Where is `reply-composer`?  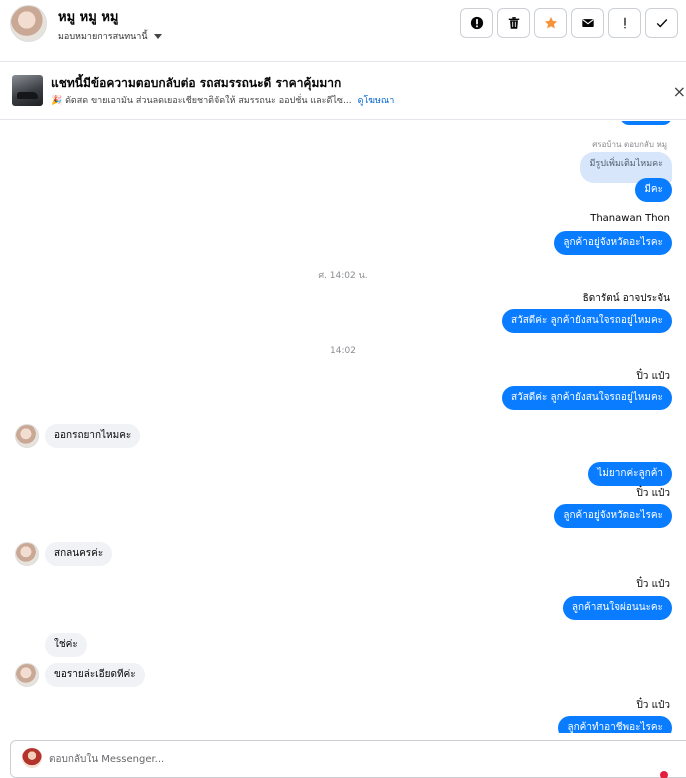 reply-composer is located at coordinates (348, 759).